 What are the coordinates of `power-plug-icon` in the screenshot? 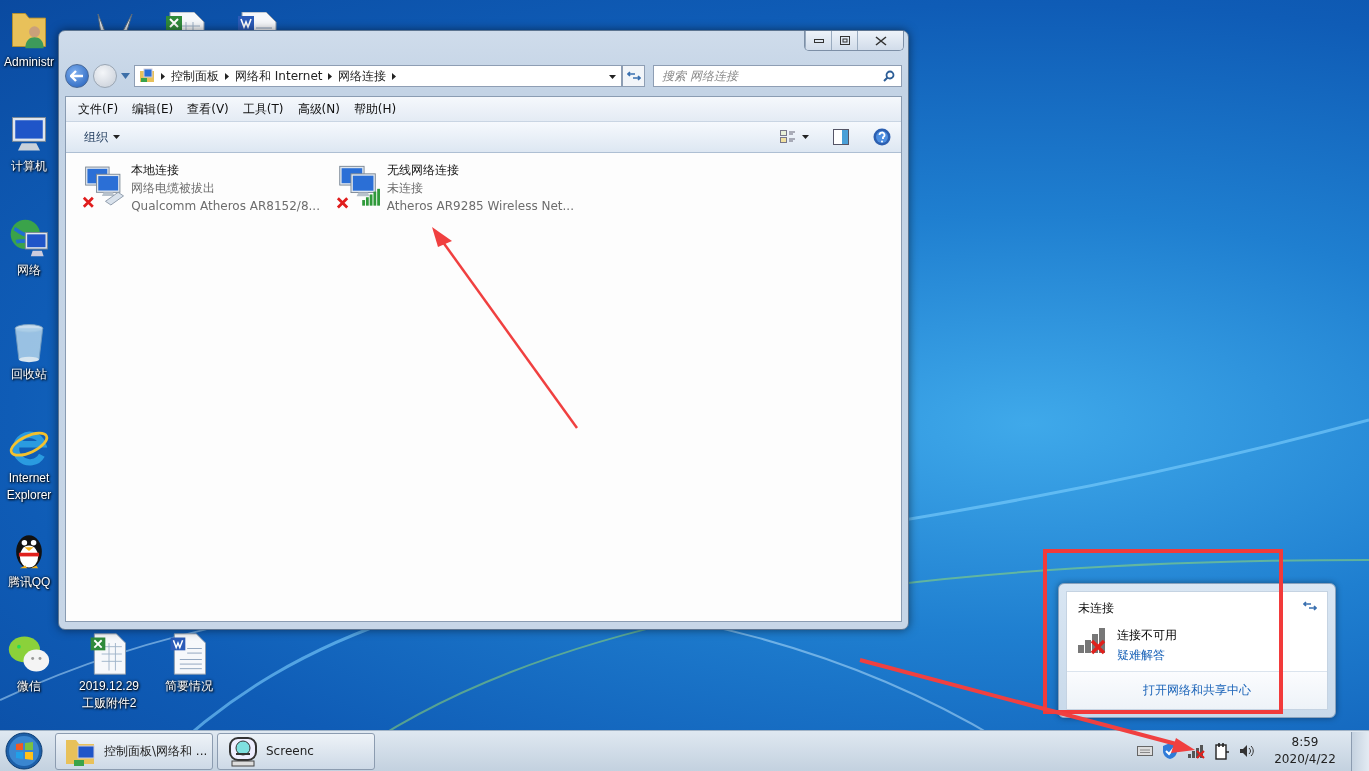 It's located at (1222, 751).